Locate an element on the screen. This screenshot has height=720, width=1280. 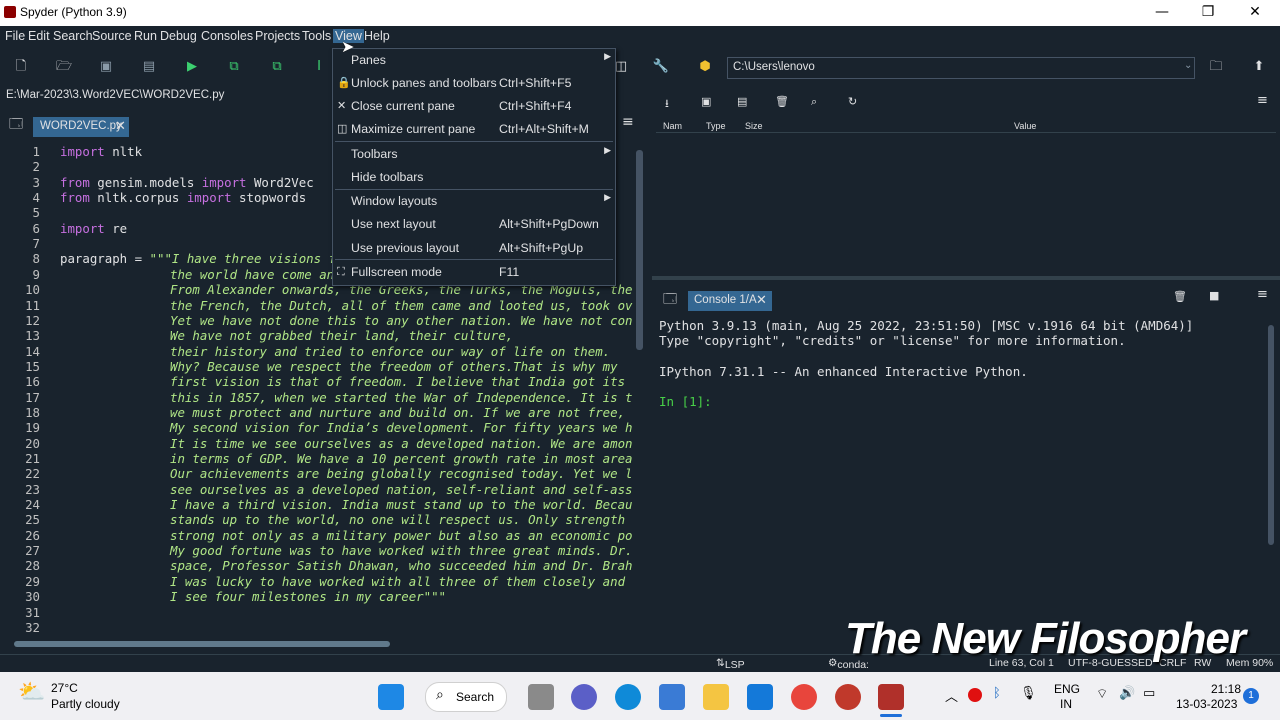
menu-edit: Edit is located at coordinates (39, 36).